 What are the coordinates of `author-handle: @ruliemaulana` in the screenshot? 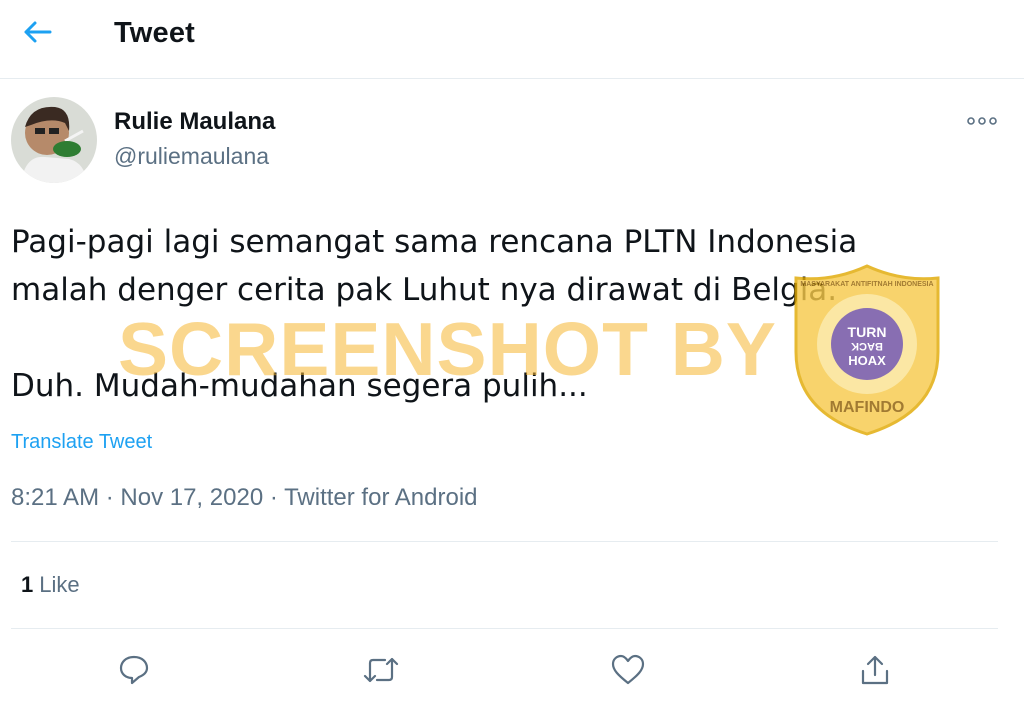 It's located at (191, 156).